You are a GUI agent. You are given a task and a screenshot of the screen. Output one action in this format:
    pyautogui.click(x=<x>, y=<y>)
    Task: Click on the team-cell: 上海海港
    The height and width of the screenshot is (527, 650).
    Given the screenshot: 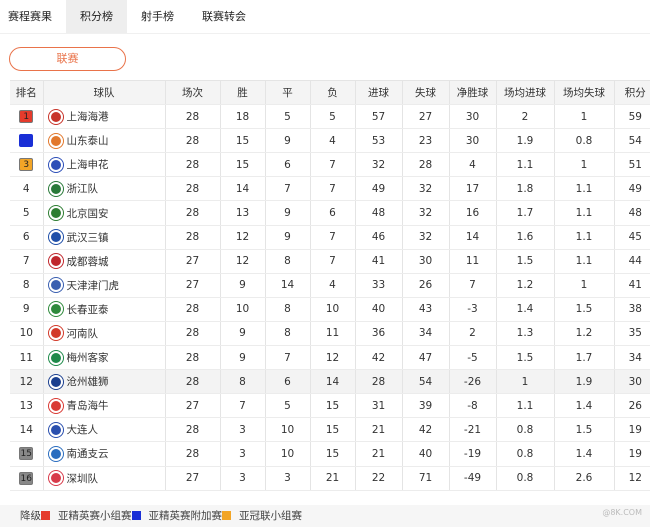 What is the action you would take?
    pyautogui.click(x=103, y=117)
    